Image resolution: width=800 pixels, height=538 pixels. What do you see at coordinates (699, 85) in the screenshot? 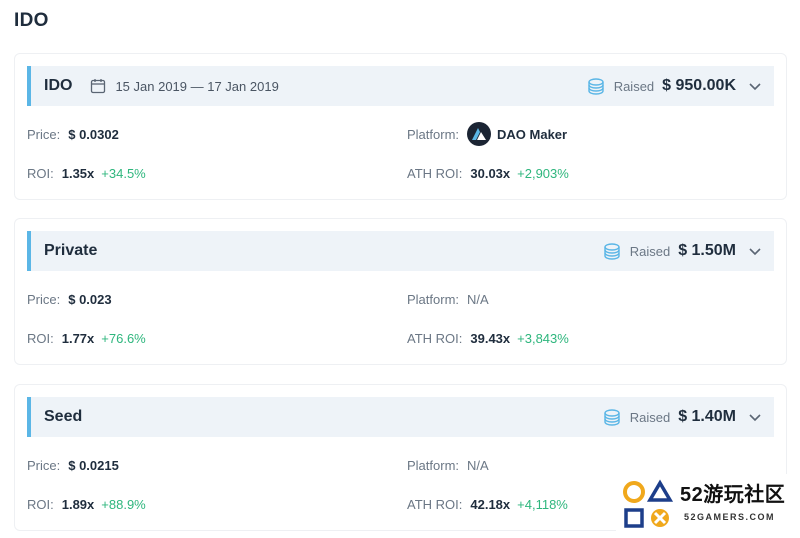
I see `raised-value: $ 950.00K` at bounding box center [699, 85].